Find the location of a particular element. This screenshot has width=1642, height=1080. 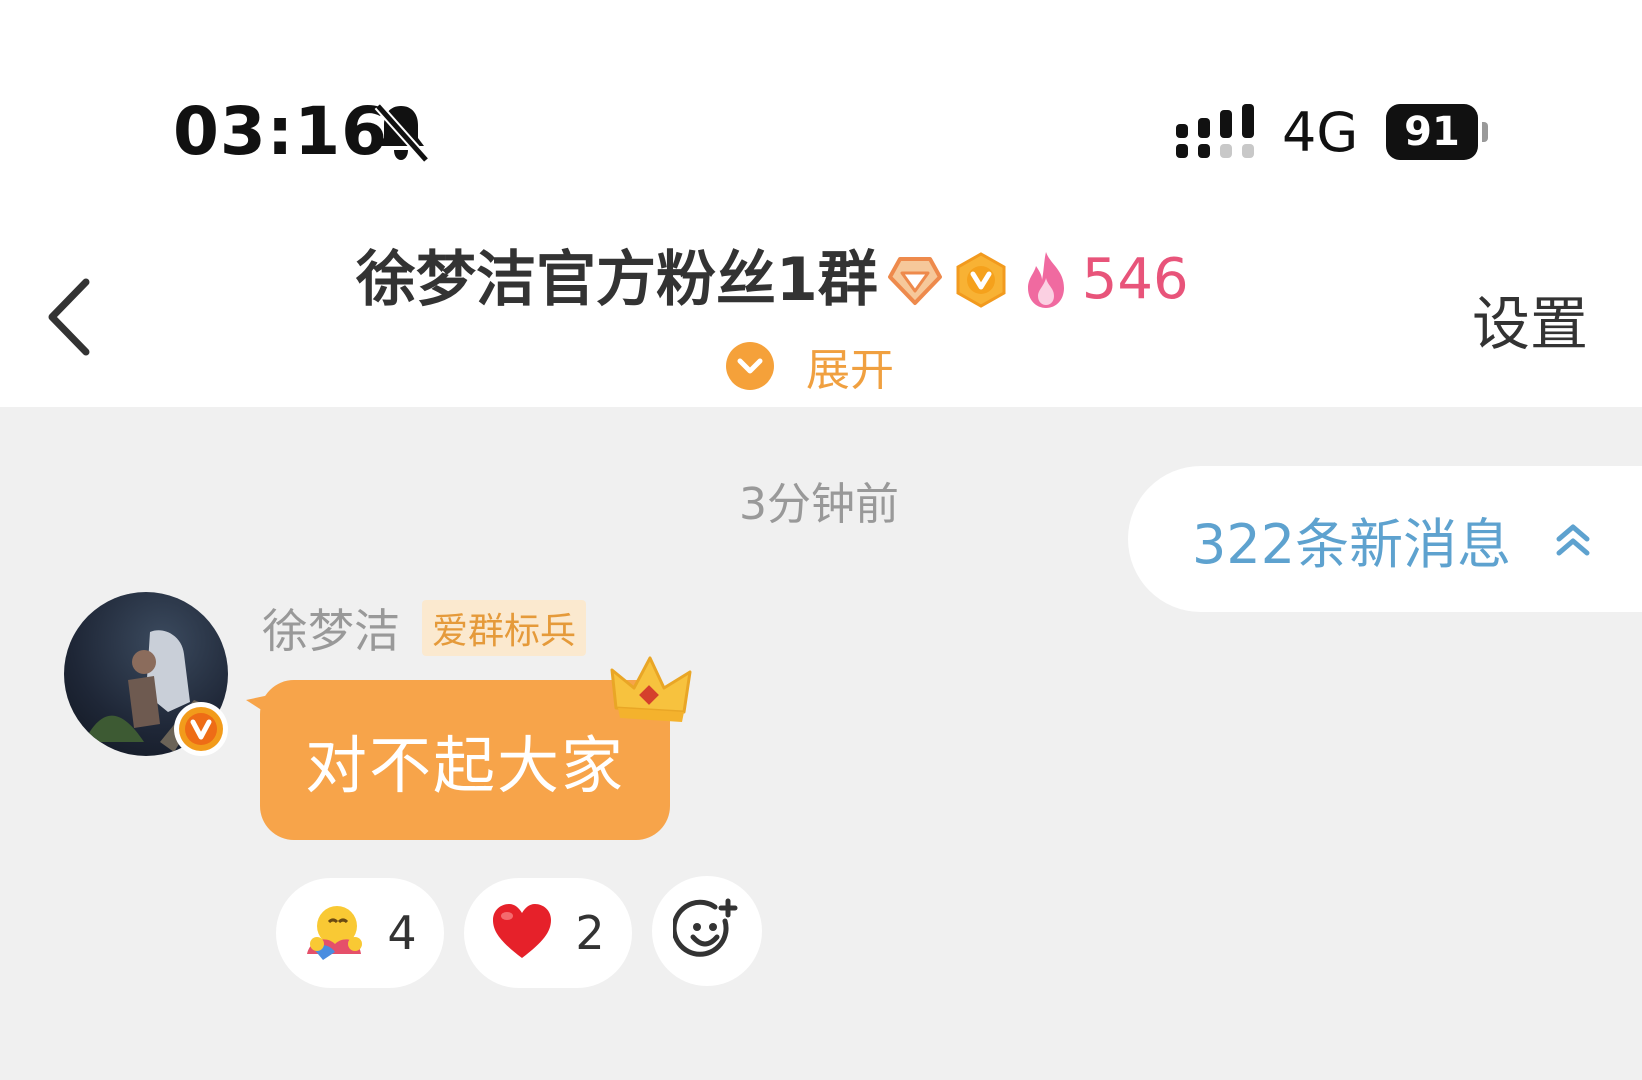

battery-indicator: 91 is located at coordinates (1432, 132).